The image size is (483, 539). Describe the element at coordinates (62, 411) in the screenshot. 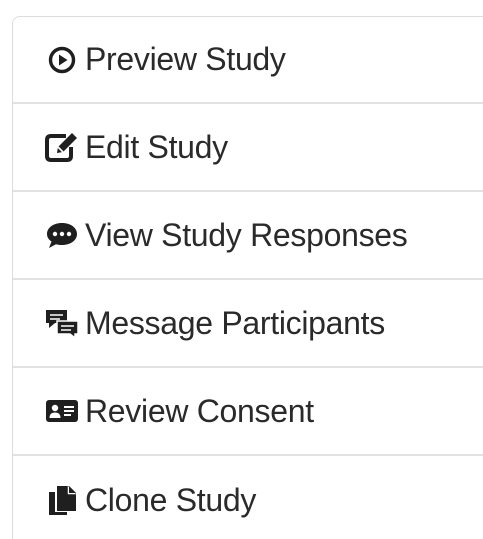

I see `id-card-icon` at that location.